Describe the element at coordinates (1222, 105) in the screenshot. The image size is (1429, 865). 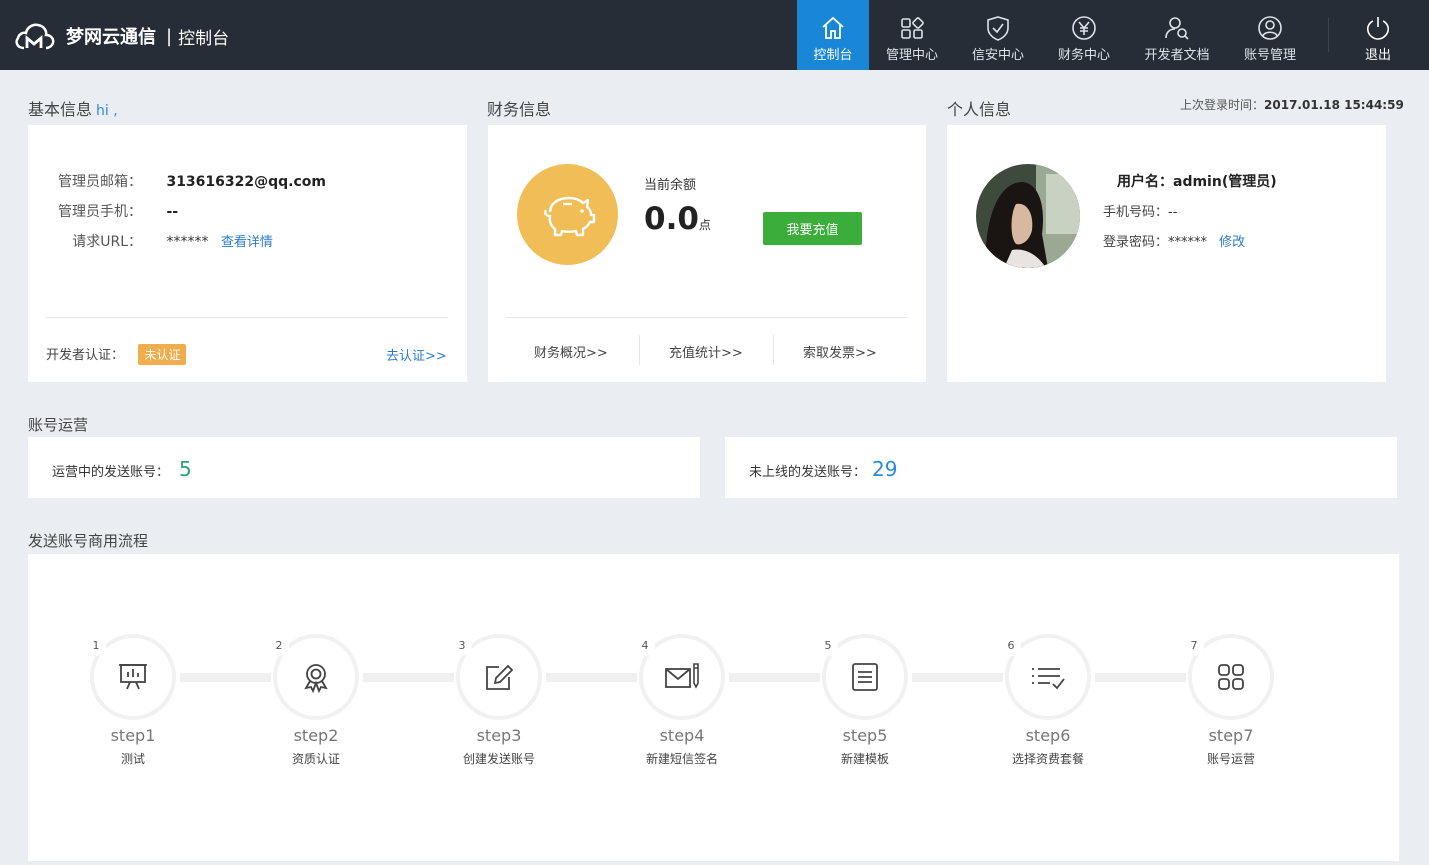
I see `last-login-label: 上次登录时间：` at that location.